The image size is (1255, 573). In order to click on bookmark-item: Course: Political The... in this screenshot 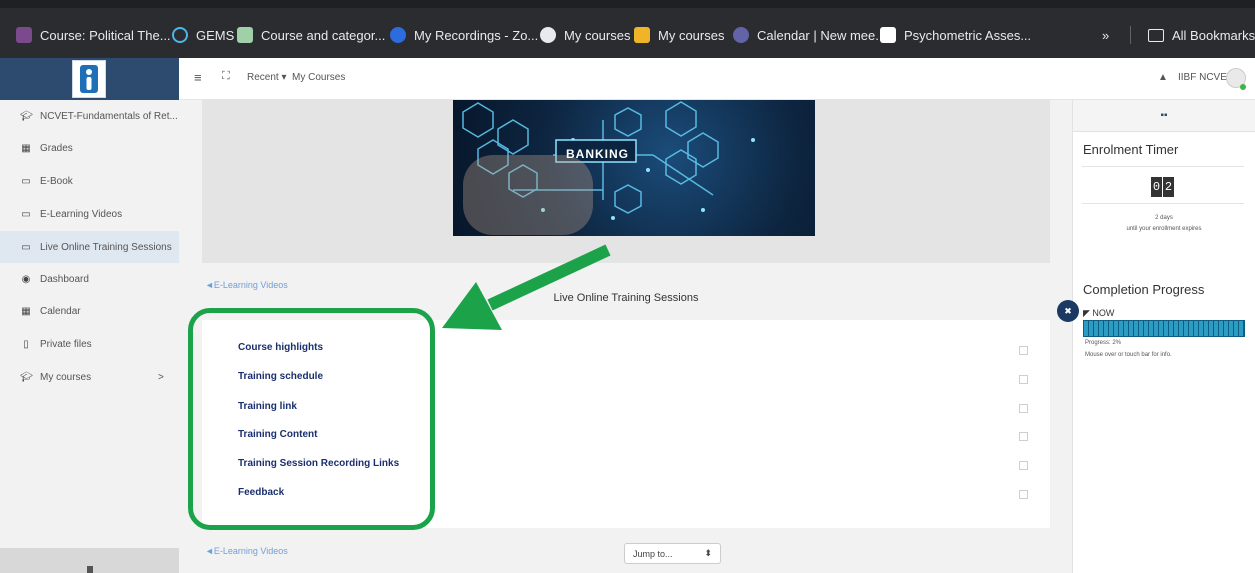, I will do `click(93, 35)`.